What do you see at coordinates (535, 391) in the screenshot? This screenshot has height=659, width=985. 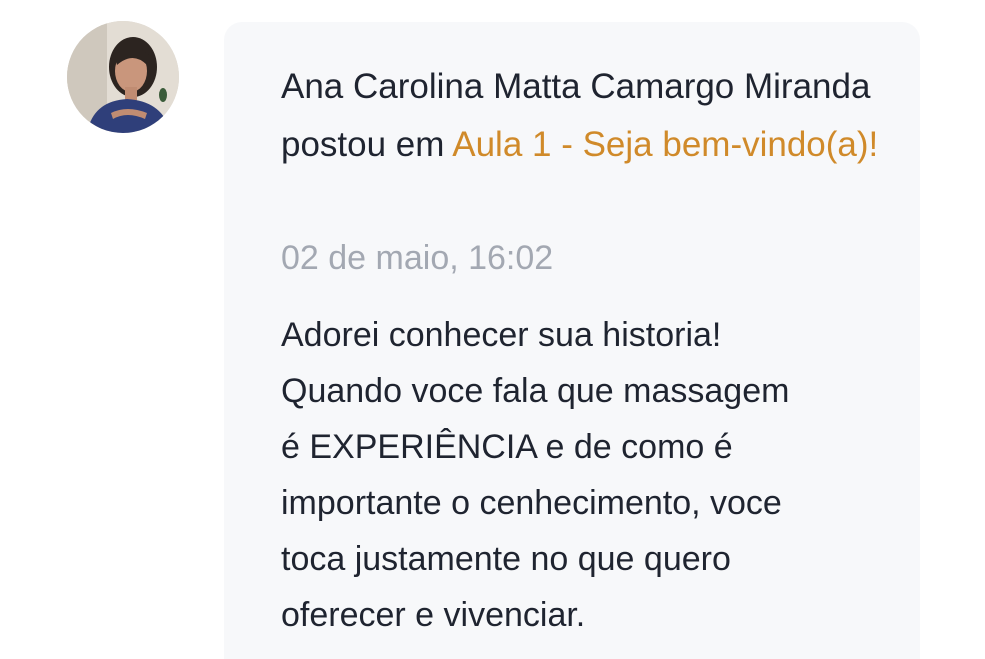 I see `post-body-line: Quando voce fala que massagem` at bounding box center [535, 391].